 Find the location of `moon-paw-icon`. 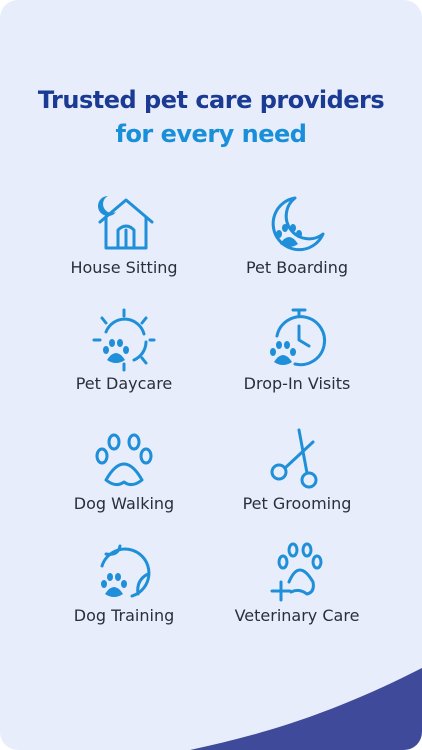

moon-paw-icon is located at coordinates (297, 224).